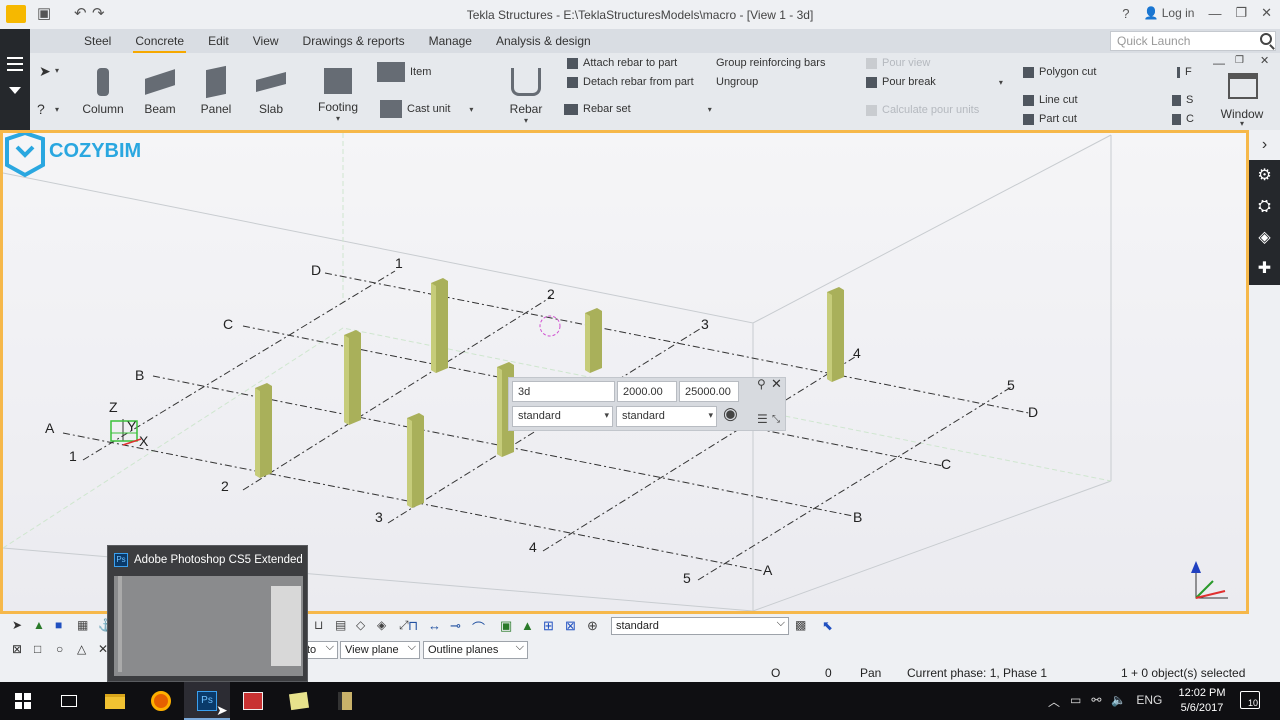 Image resolution: width=1280 pixels, height=720 pixels. What do you see at coordinates (1149, 701) in the screenshot?
I see `language-indicator: ENG` at bounding box center [1149, 701].